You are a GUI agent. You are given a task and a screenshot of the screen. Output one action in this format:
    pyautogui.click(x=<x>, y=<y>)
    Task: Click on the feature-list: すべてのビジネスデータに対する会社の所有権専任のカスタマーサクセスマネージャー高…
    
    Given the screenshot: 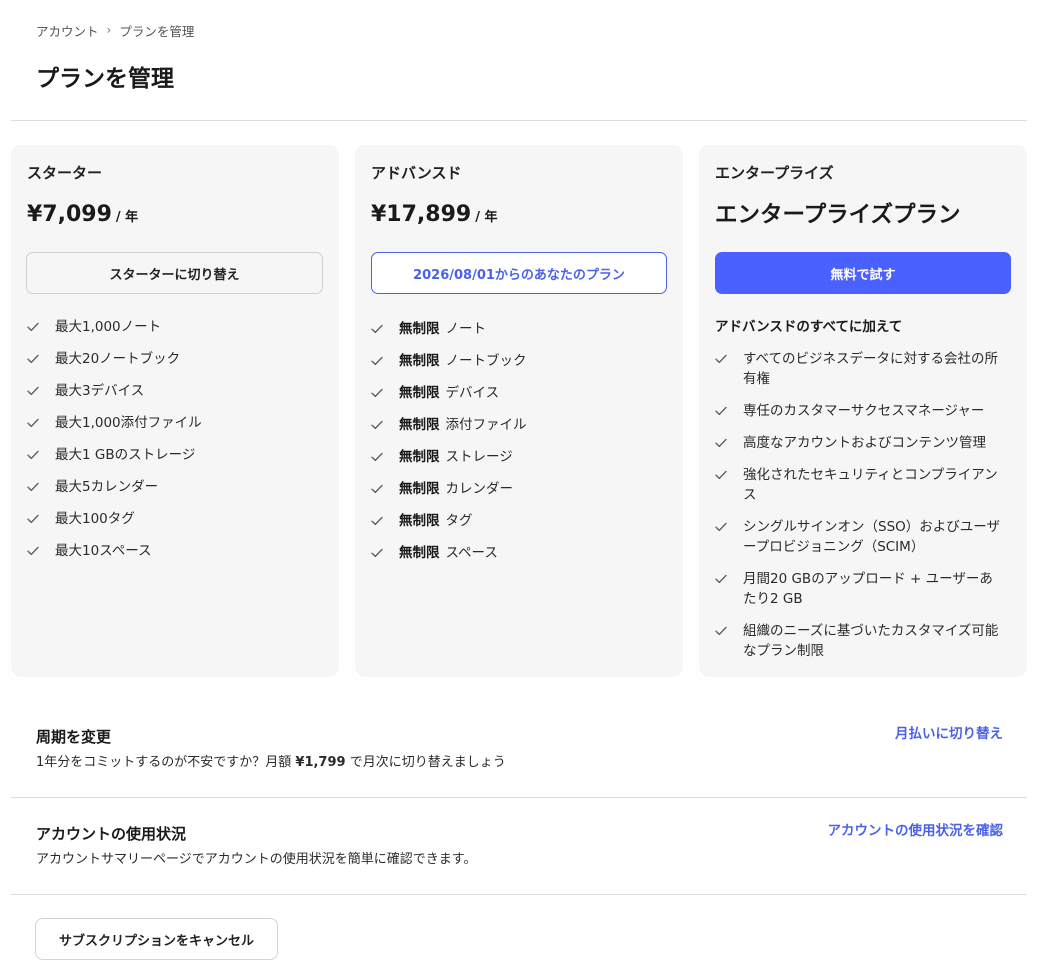 What is the action you would take?
    pyautogui.click(x=860, y=511)
    